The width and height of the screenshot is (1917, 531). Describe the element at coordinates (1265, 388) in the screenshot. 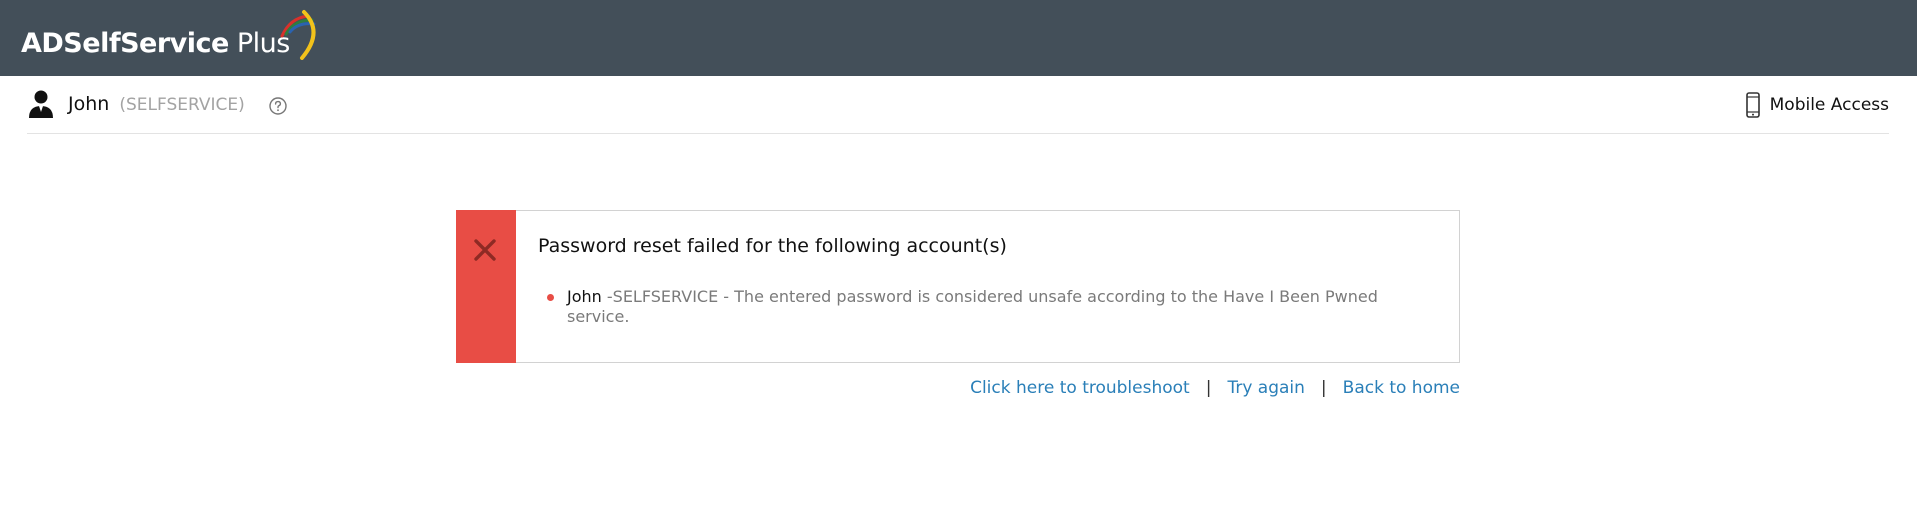

I see `try-again-link: Try again` at that location.